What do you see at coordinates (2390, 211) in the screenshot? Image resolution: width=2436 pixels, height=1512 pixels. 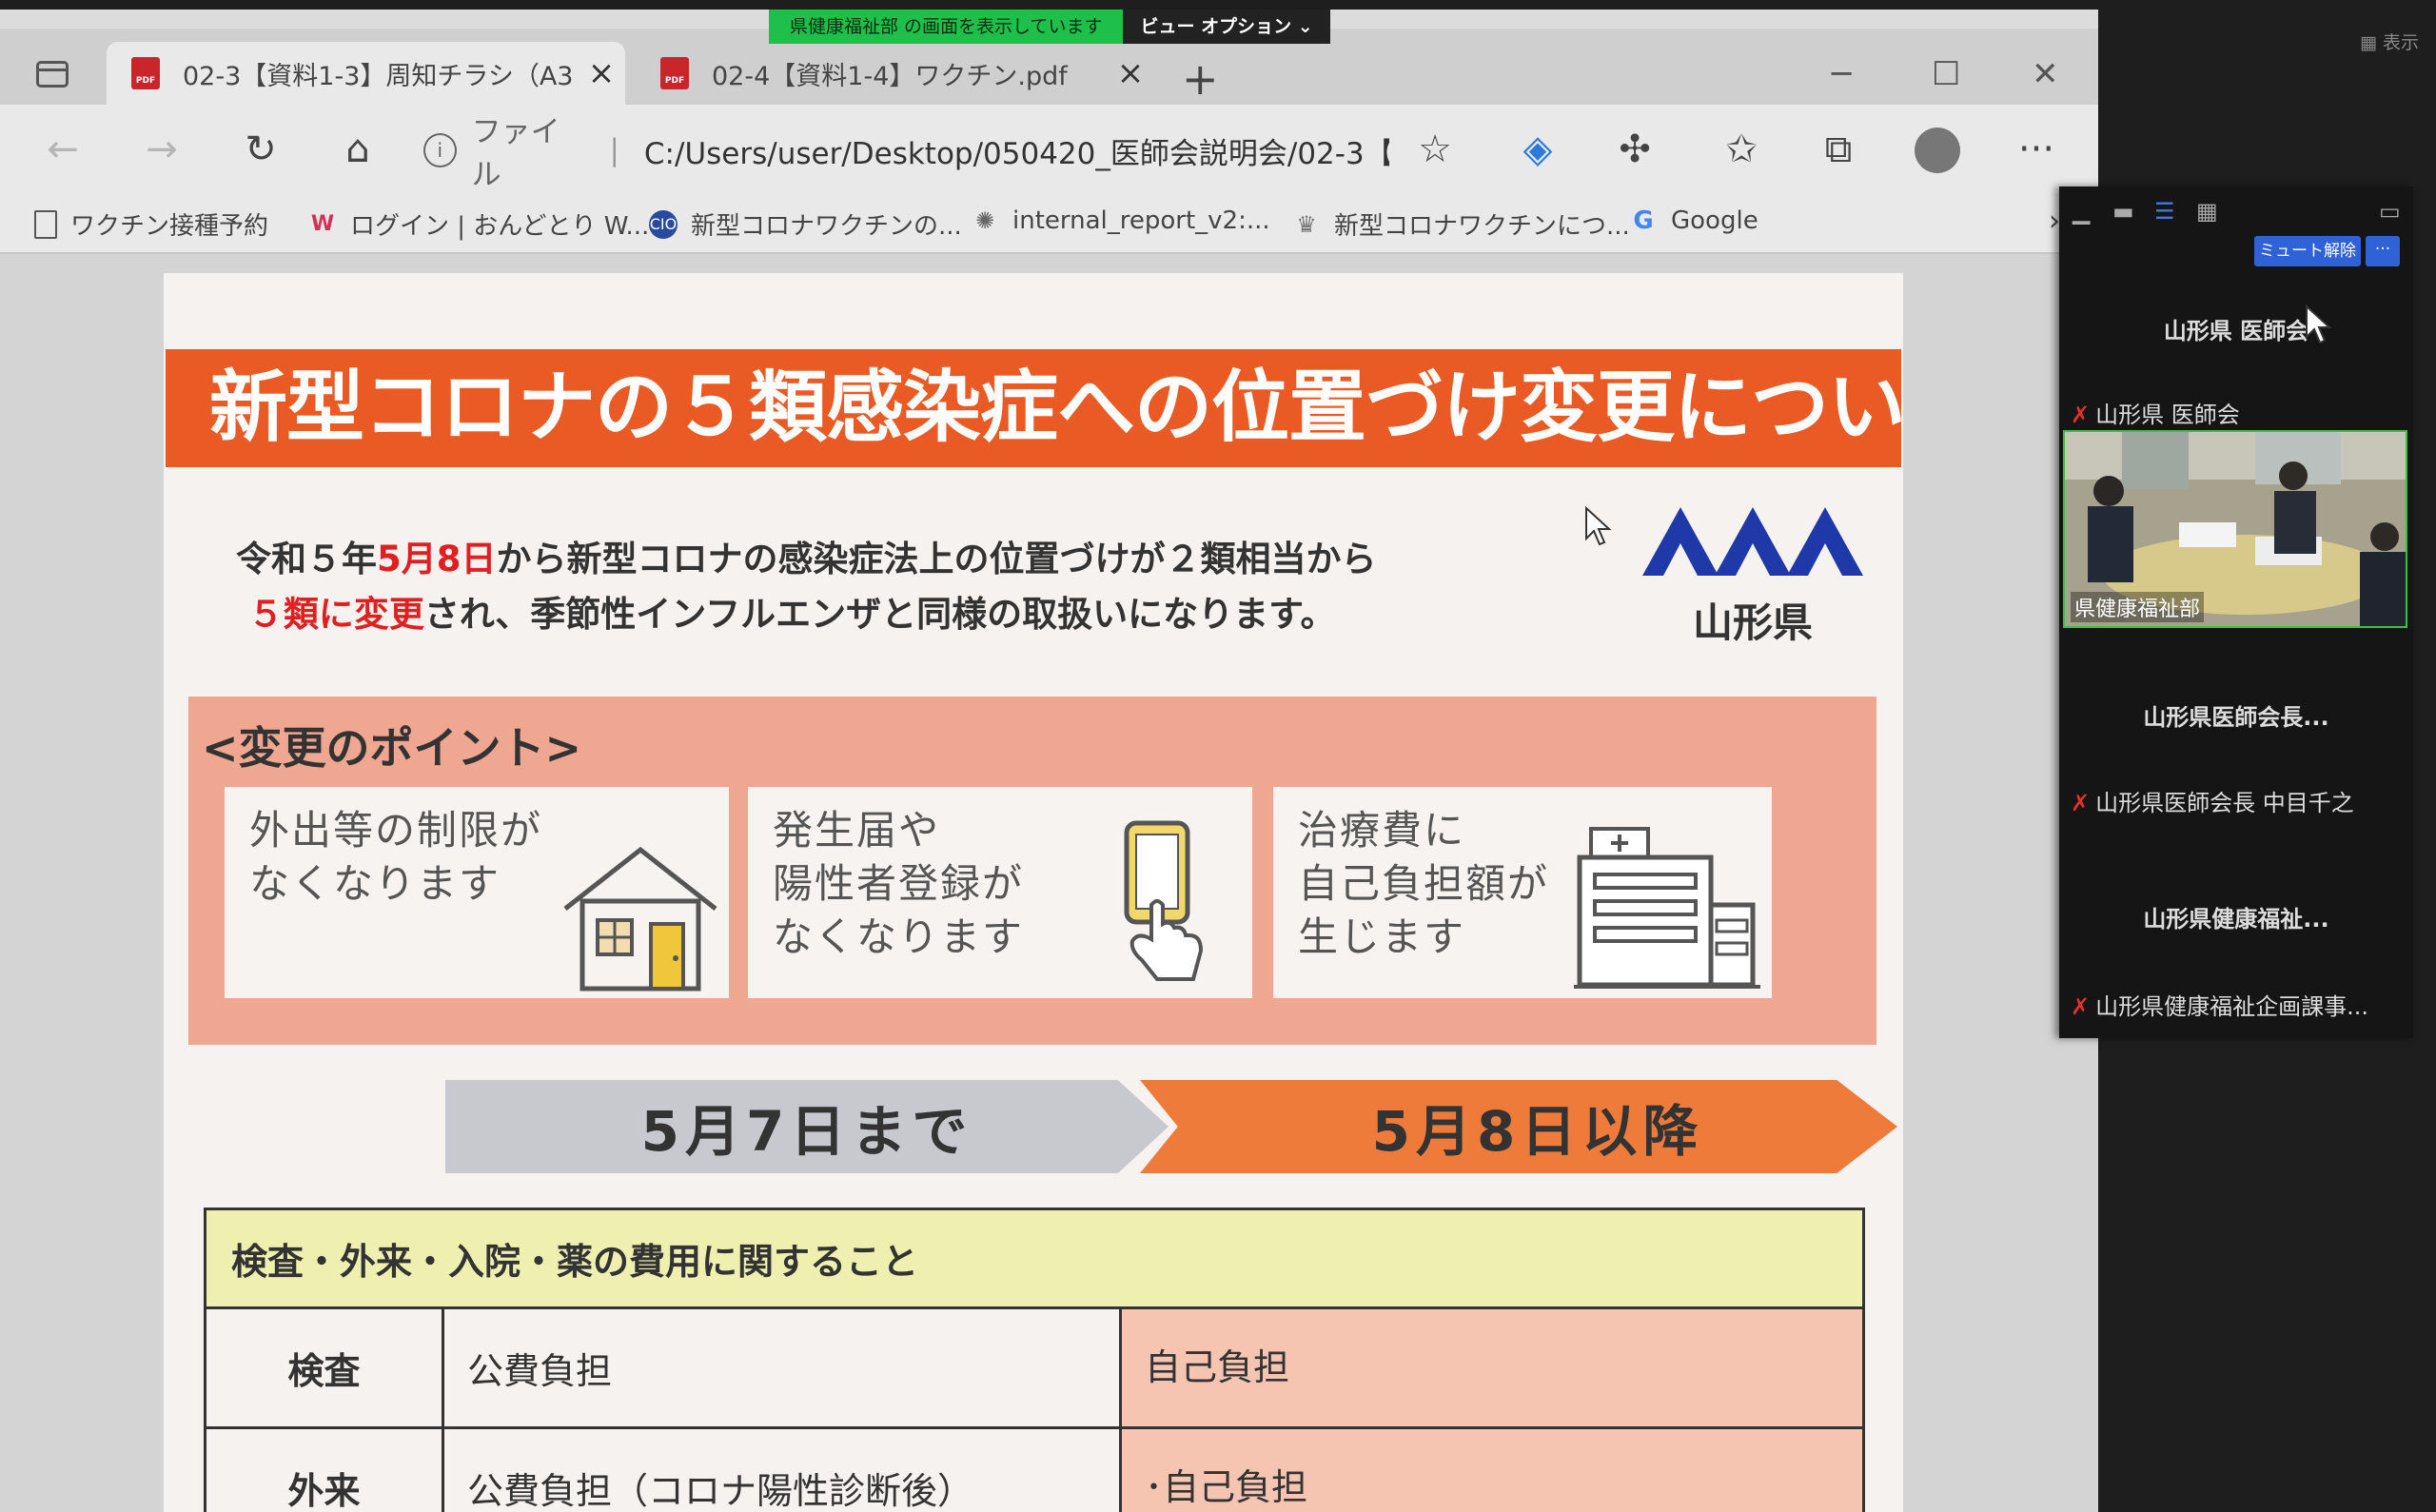 I see `popout-icon: ▭` at bounding box center [2390, 211].